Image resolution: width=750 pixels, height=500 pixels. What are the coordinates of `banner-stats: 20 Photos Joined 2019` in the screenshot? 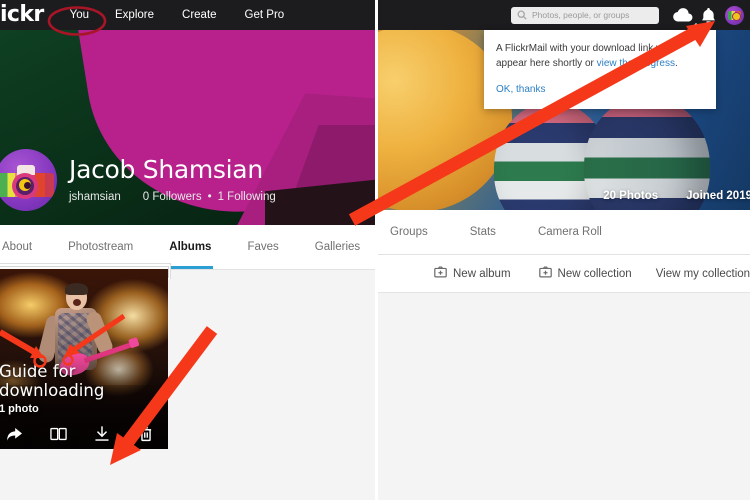 It's located at (662, 196).